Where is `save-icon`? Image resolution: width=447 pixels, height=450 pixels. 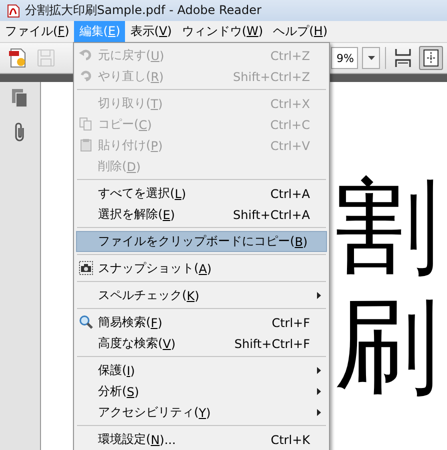 save-icon is located at coordinates (46, 58).